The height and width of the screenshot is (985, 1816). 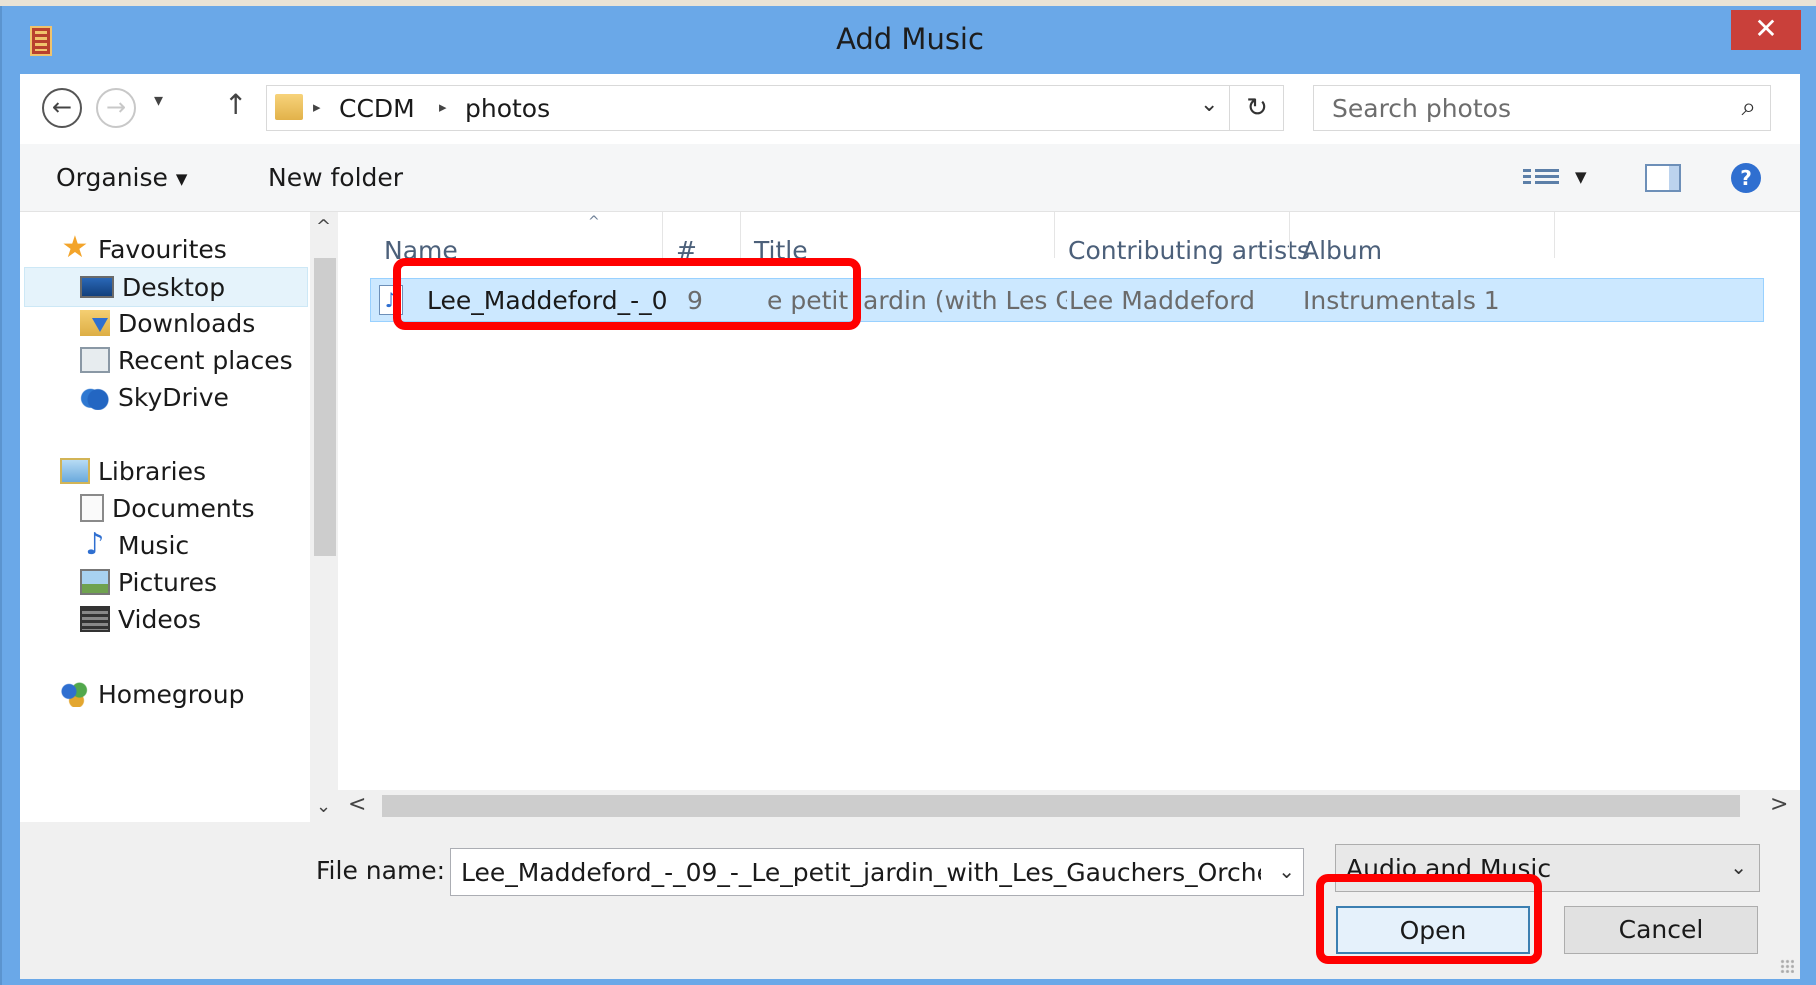 What do you see at coordinates (162, 249) in the screenshot?
I see `sidebar-item-label: Favourites` at bounding box center [162, 249].